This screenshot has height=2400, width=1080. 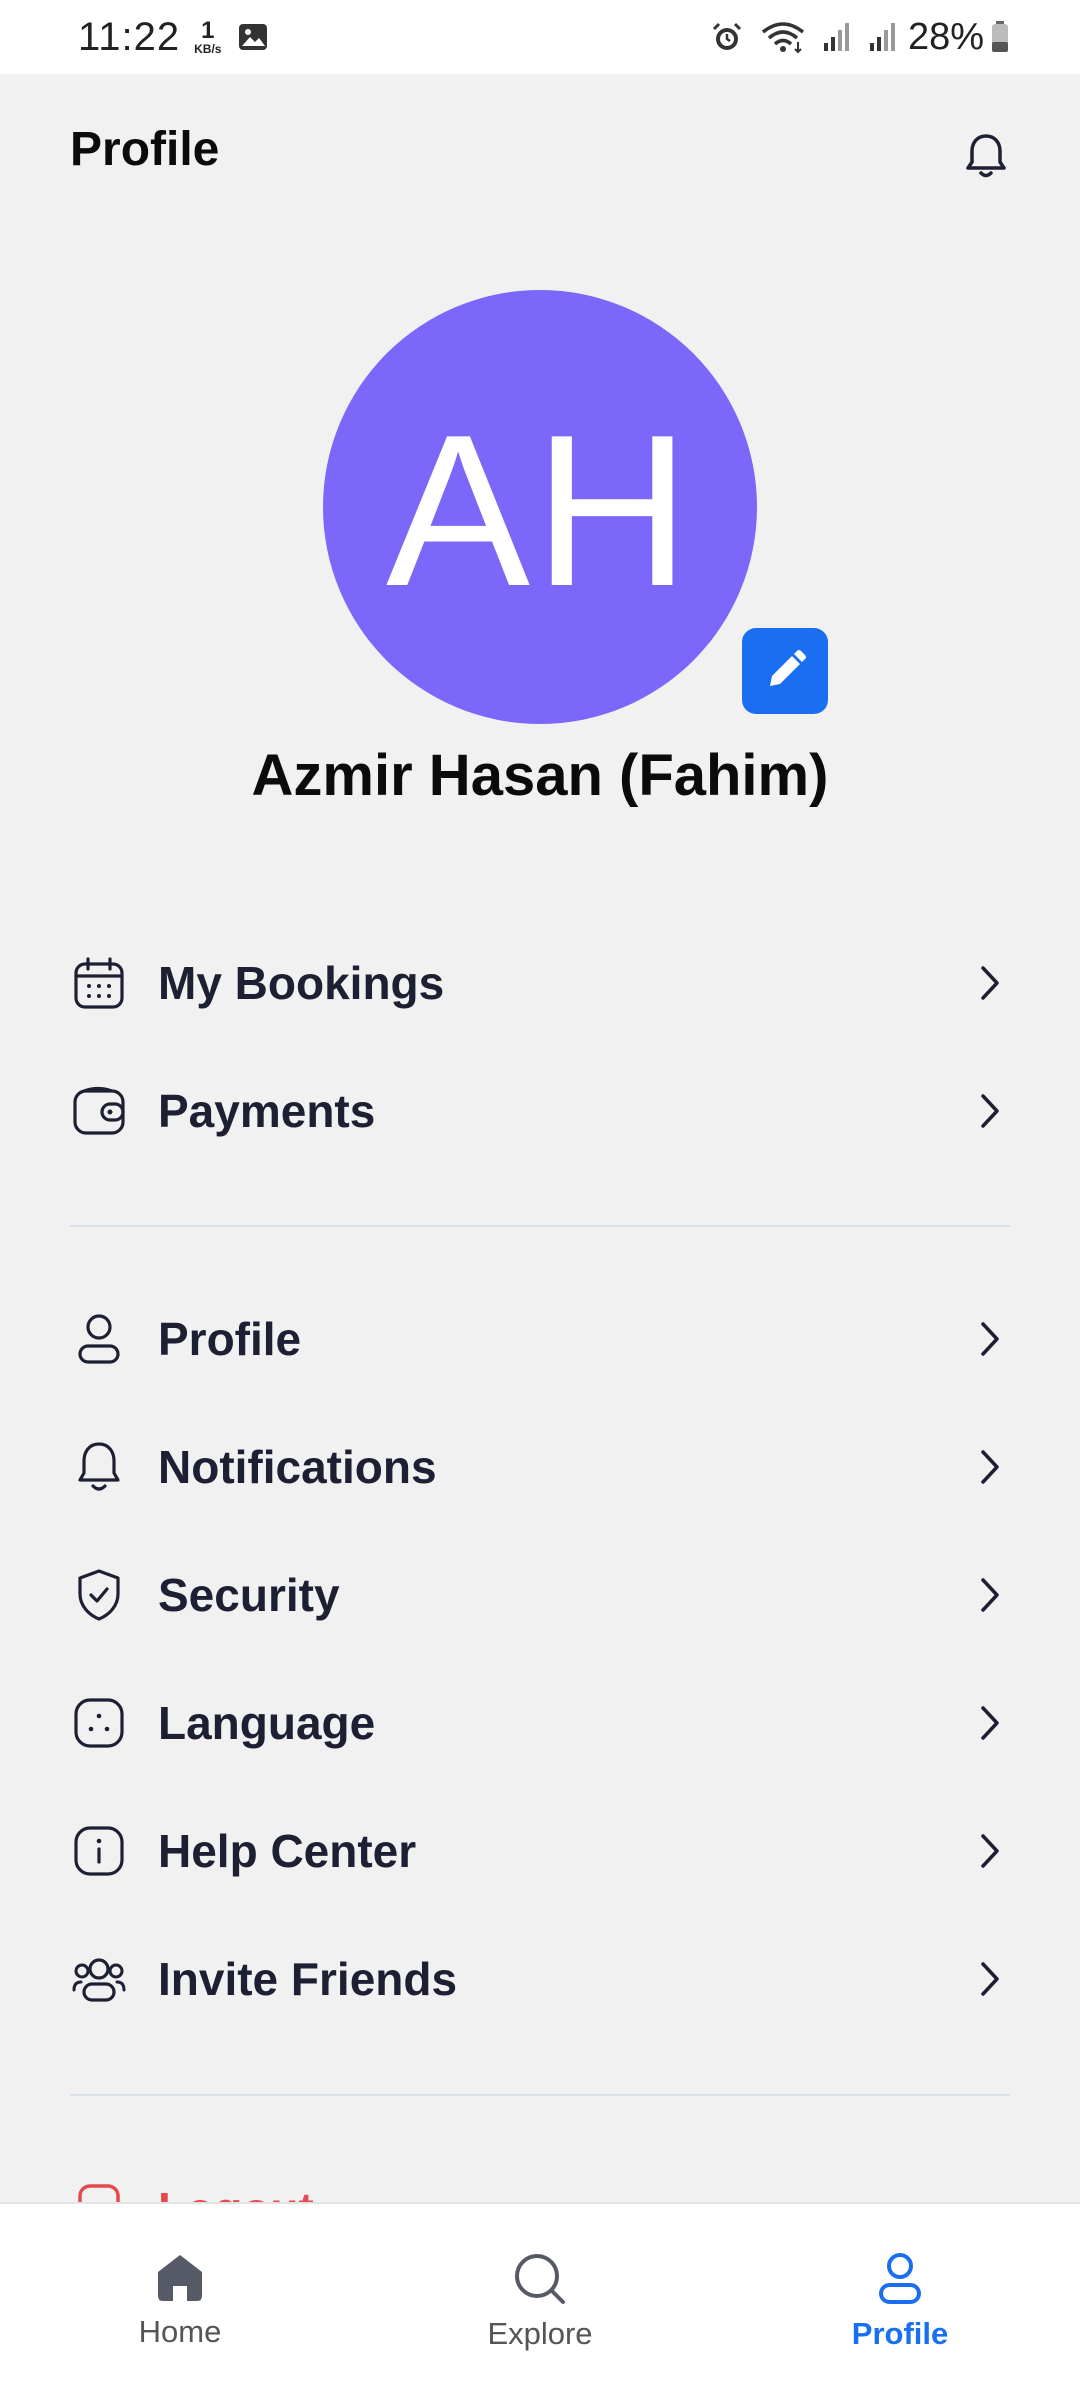 I want to click on language-icon, so click(x=99, y=1723).